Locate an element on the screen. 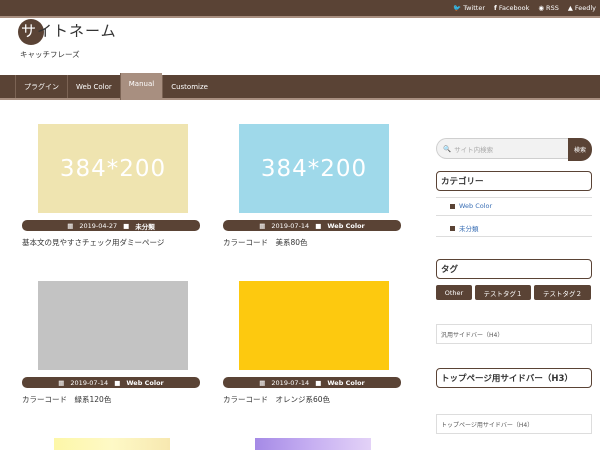  categories-widget-title: カテゴリー is located at coordinates (514, 181).